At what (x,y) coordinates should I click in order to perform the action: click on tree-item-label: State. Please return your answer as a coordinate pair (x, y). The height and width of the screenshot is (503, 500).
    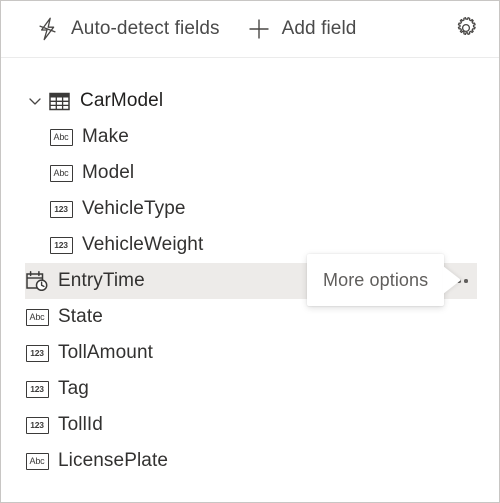
    Looking at the image, I should click on (80, 316).